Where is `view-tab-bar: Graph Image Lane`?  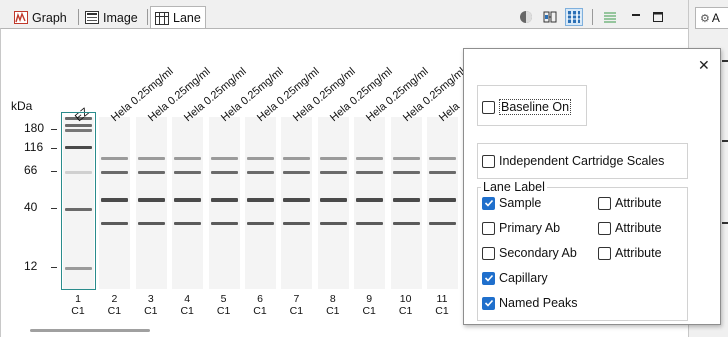 view-tab-bar: Graph Image Lane is located at coordinates (344, 14).